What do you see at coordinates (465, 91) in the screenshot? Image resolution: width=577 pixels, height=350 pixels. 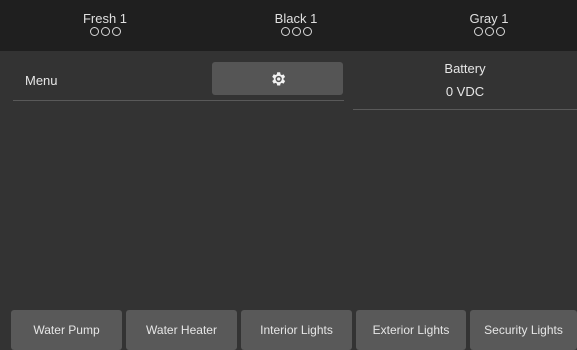 I see `battery-voltage: 0 VDC` at bounding box center [465, 91].